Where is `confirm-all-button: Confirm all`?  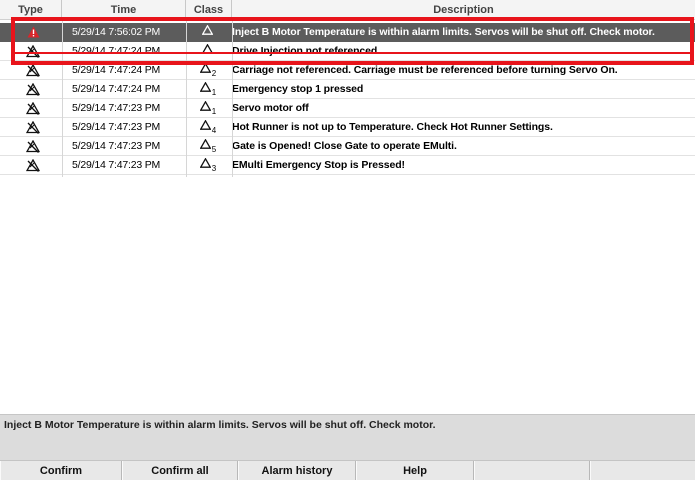 confirm-all-button: Confirm all is located at coordinates (180, 470).